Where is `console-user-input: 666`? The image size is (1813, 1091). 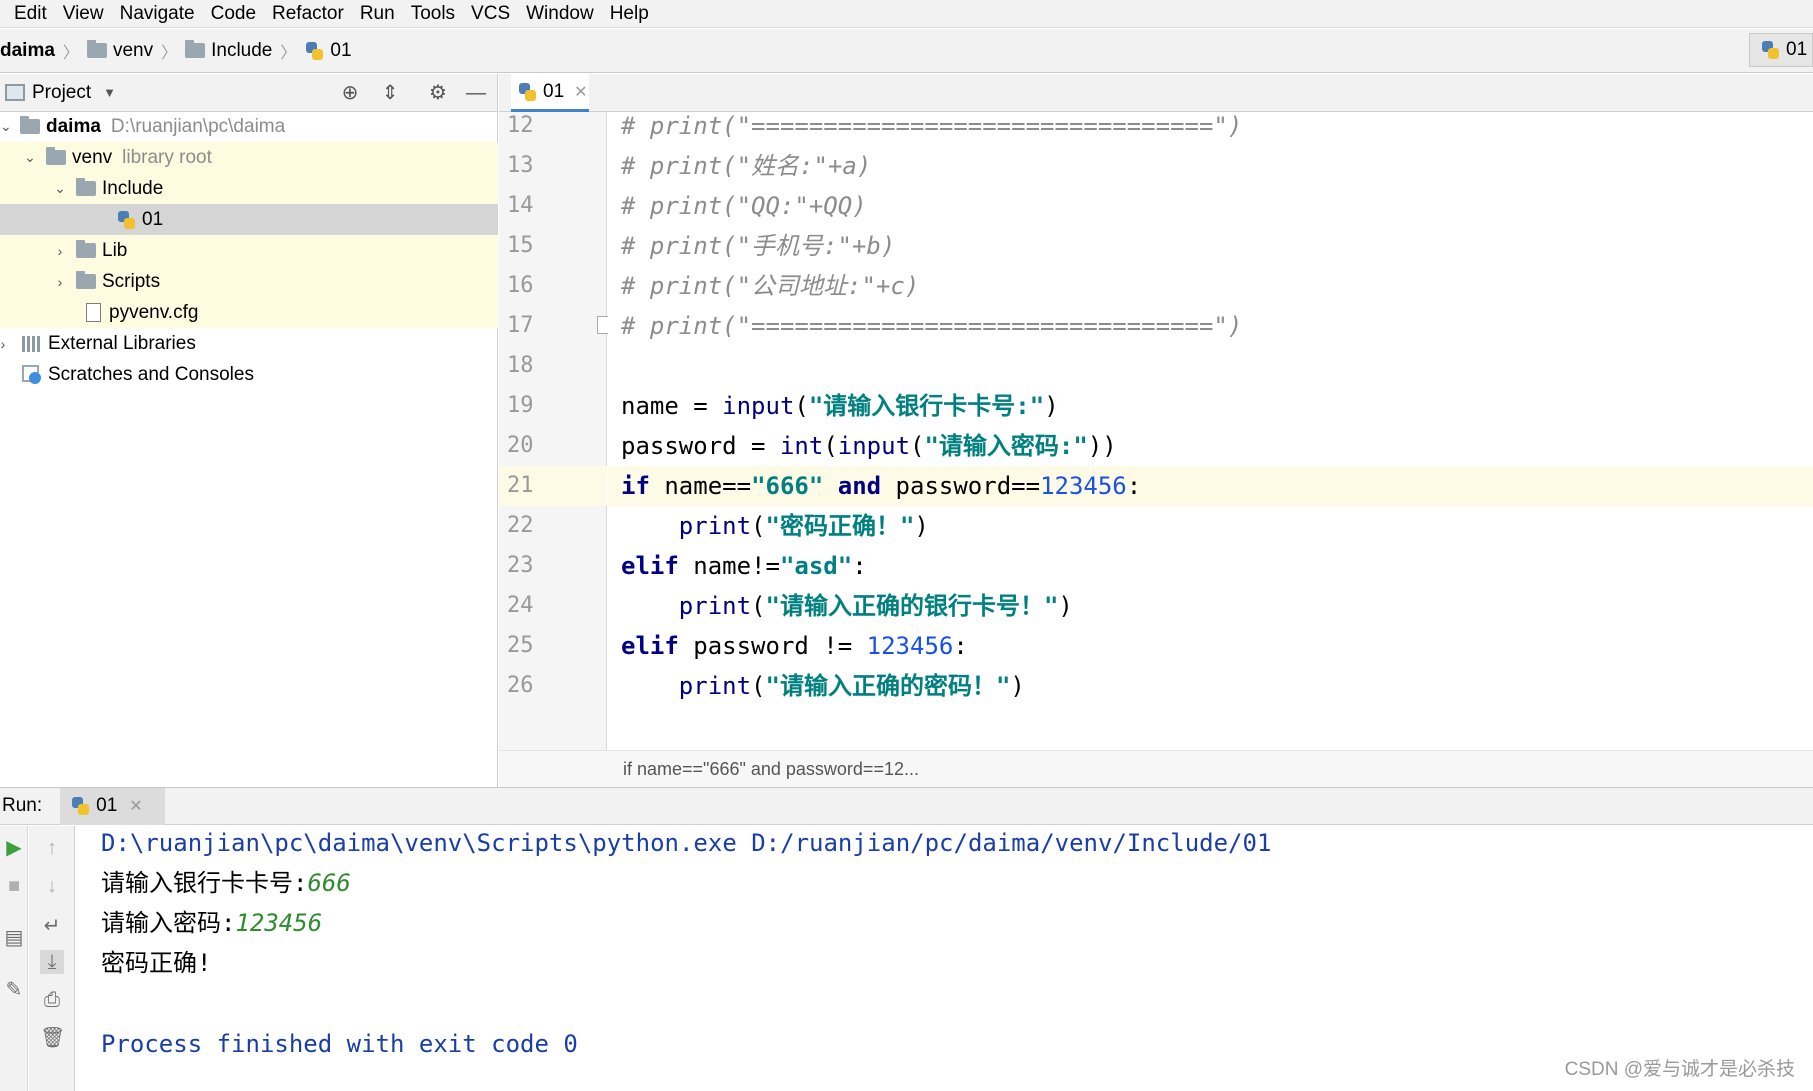
console-user-input: 666 is located at coordinates (329, 883).